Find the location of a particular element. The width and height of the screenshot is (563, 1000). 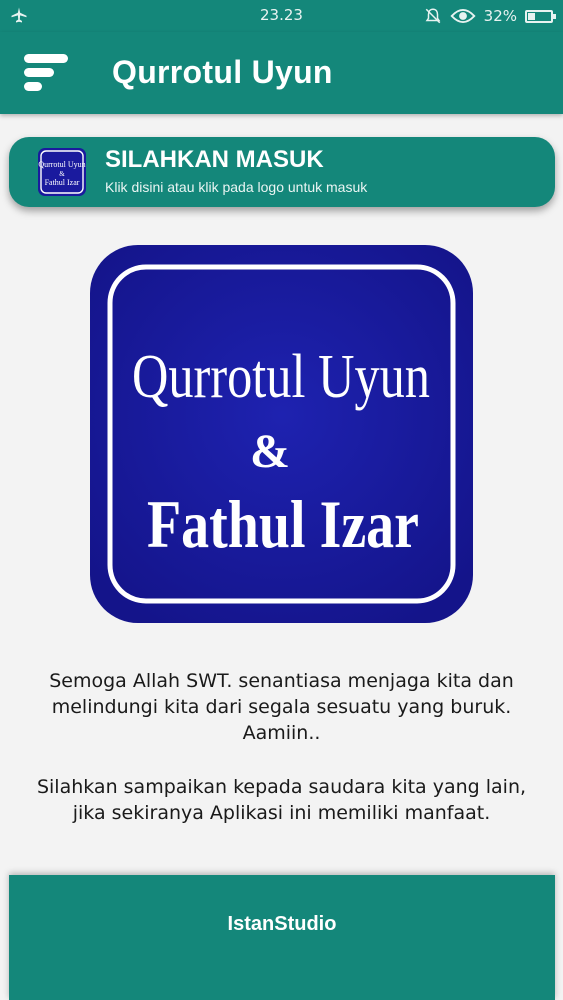

logo-small-line2: & is located at coordinates (62, 174).